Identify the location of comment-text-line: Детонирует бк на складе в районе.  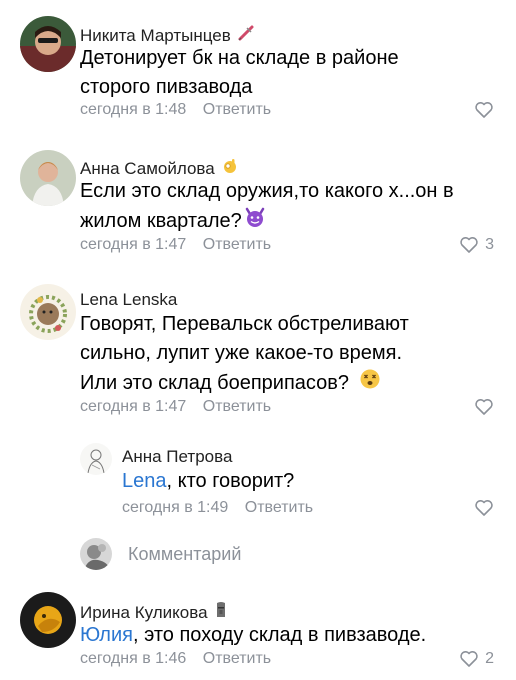
(239, 58).